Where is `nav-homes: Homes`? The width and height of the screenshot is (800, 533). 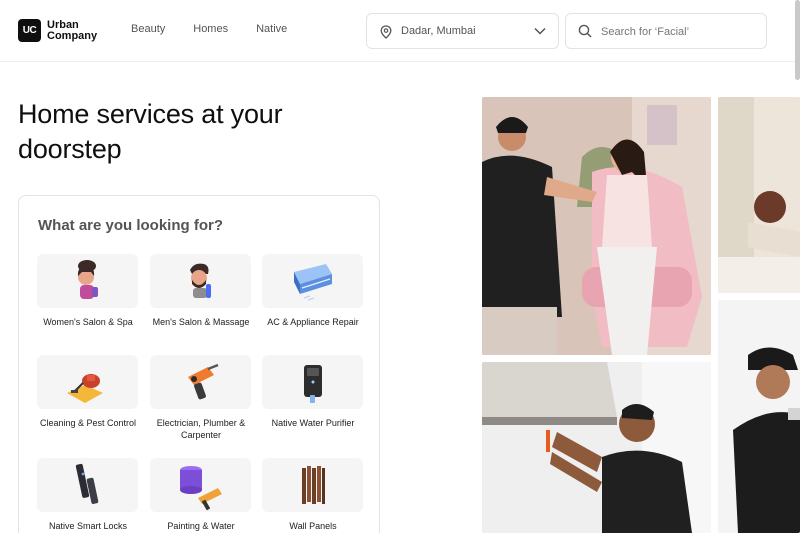
nav-homes: Homes is located at coordinates (210, 29).